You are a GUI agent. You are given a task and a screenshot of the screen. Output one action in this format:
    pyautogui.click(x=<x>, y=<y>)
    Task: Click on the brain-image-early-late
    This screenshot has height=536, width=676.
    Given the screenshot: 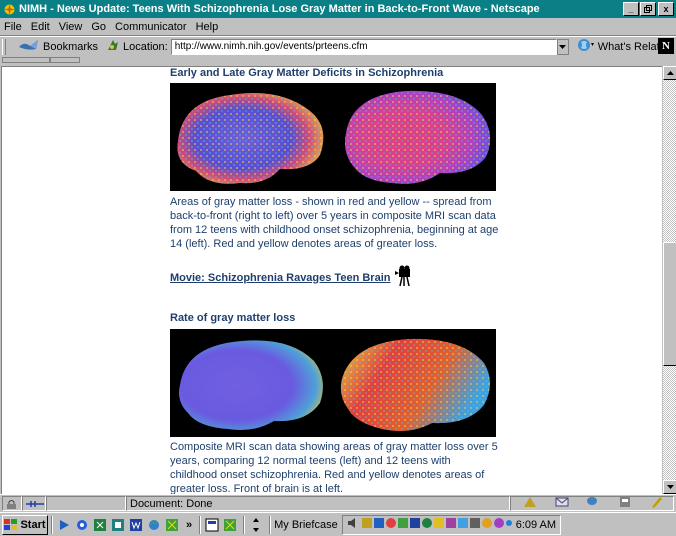 What is the action you would take?
    pyautogui.click(x=333, y=137)
    